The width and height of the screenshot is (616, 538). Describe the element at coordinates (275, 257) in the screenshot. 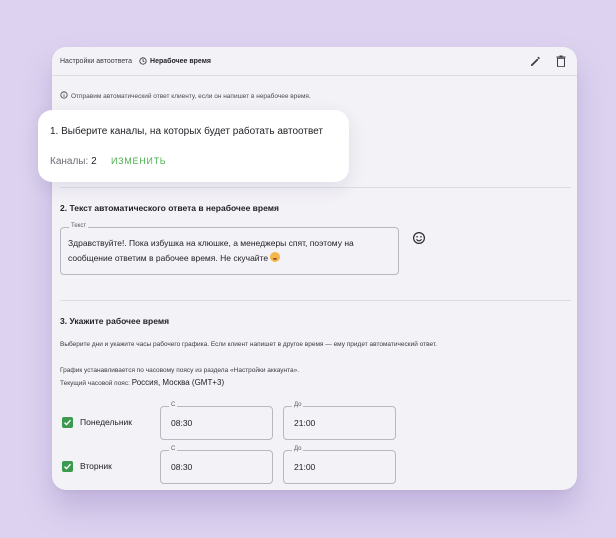

I see `smiling-face-emoji` at that location.